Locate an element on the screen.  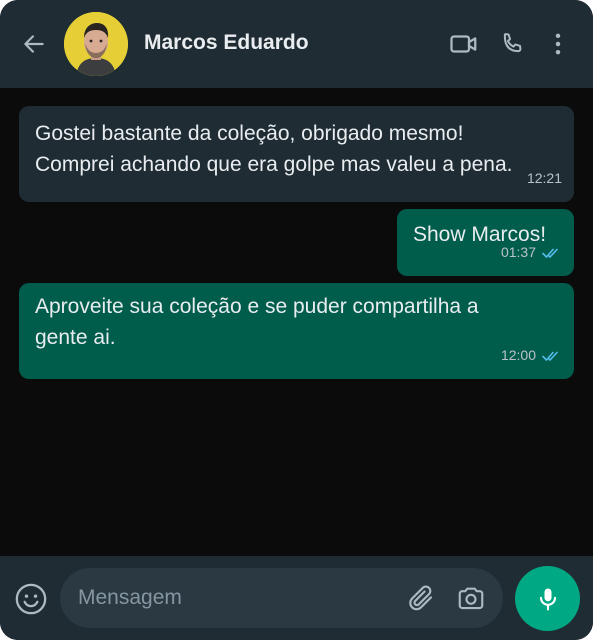
attach-button is located at coordinates (421, 598).